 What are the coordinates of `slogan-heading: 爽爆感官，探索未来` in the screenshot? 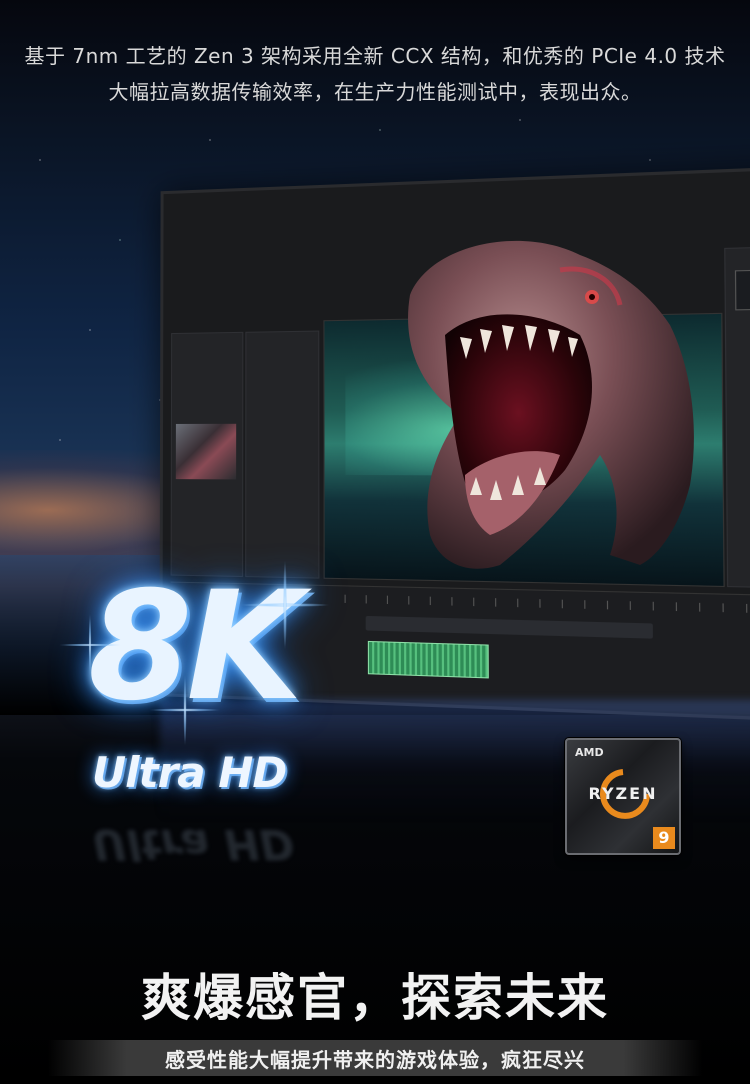 It's located at (375, 998).